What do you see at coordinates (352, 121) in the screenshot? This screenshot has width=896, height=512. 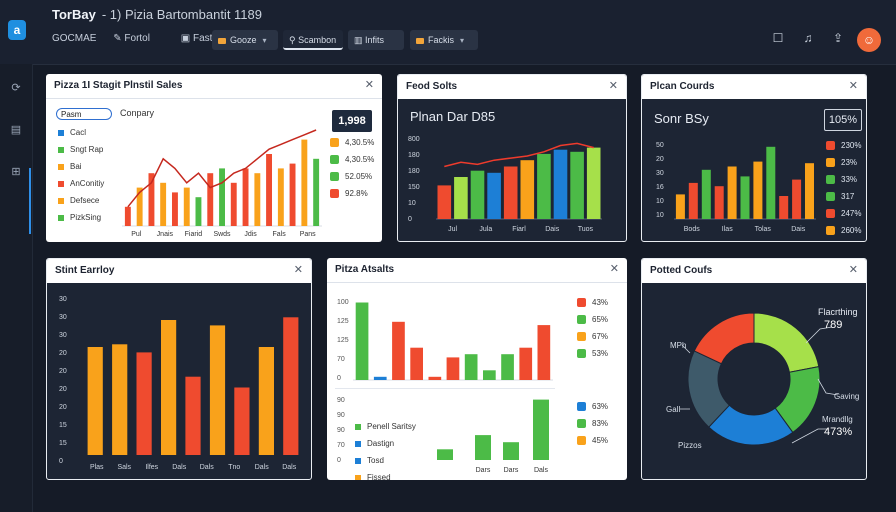 I see `total-badge: 1,998` at bounding box center [352, 121].